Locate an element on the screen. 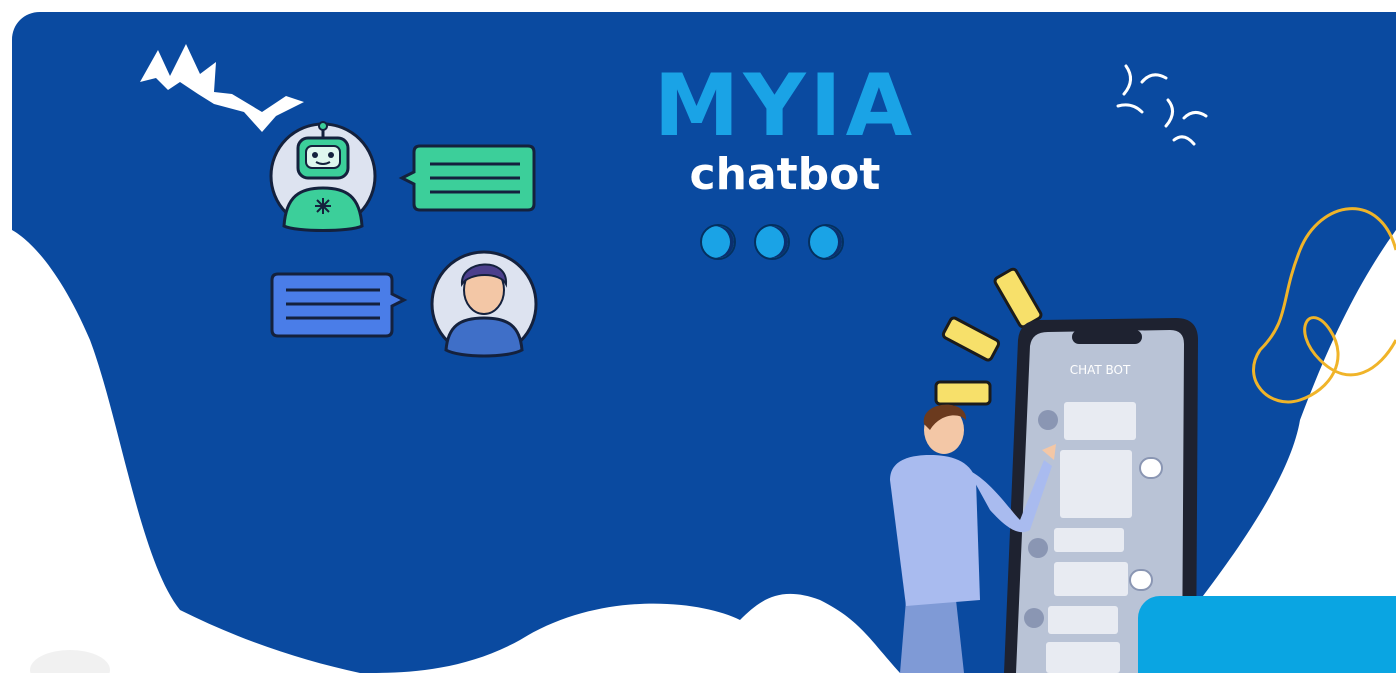 The image size is (1396, 673). brand-subtitle: chatbot is located at coordinates (785, 174).